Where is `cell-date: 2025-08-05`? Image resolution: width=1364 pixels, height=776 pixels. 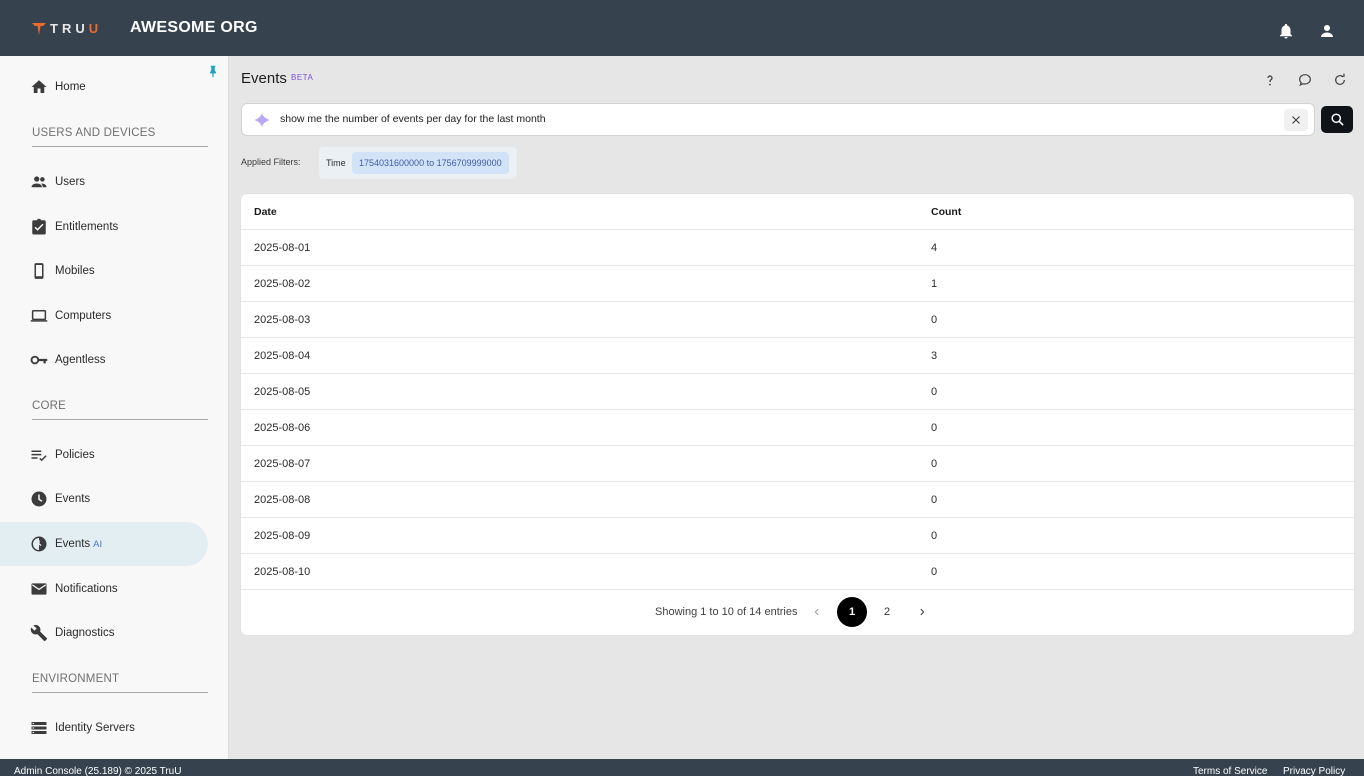
cell-date: 2025-08-05 is located at coordinates (282, 392).